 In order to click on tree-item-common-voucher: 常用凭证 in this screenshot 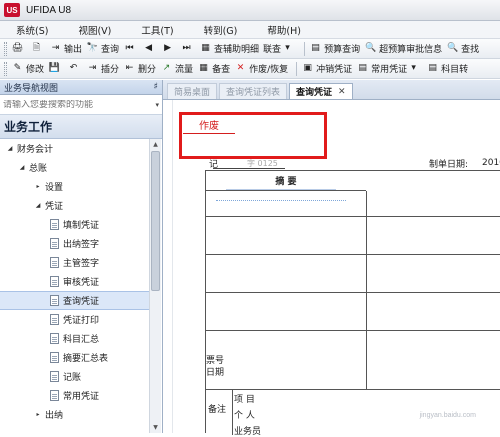, I will do `click(74, 395)`.